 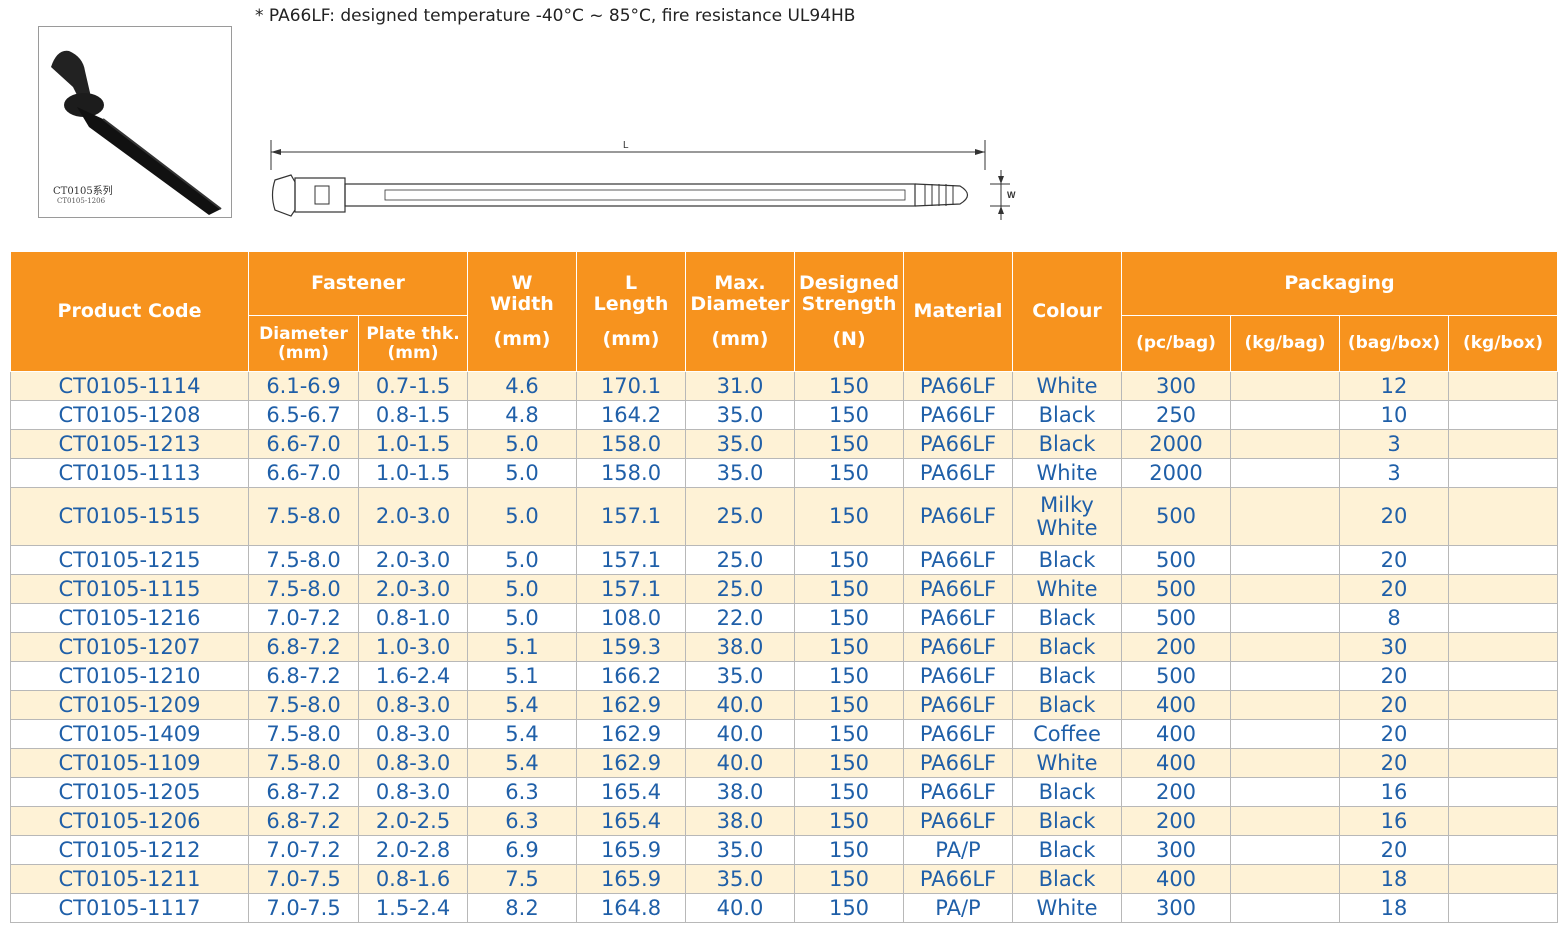 What do you see at coordinates (958, 908) in the screenshot?
I see `cell-material: PA/P` at bounding box center [958, 908].